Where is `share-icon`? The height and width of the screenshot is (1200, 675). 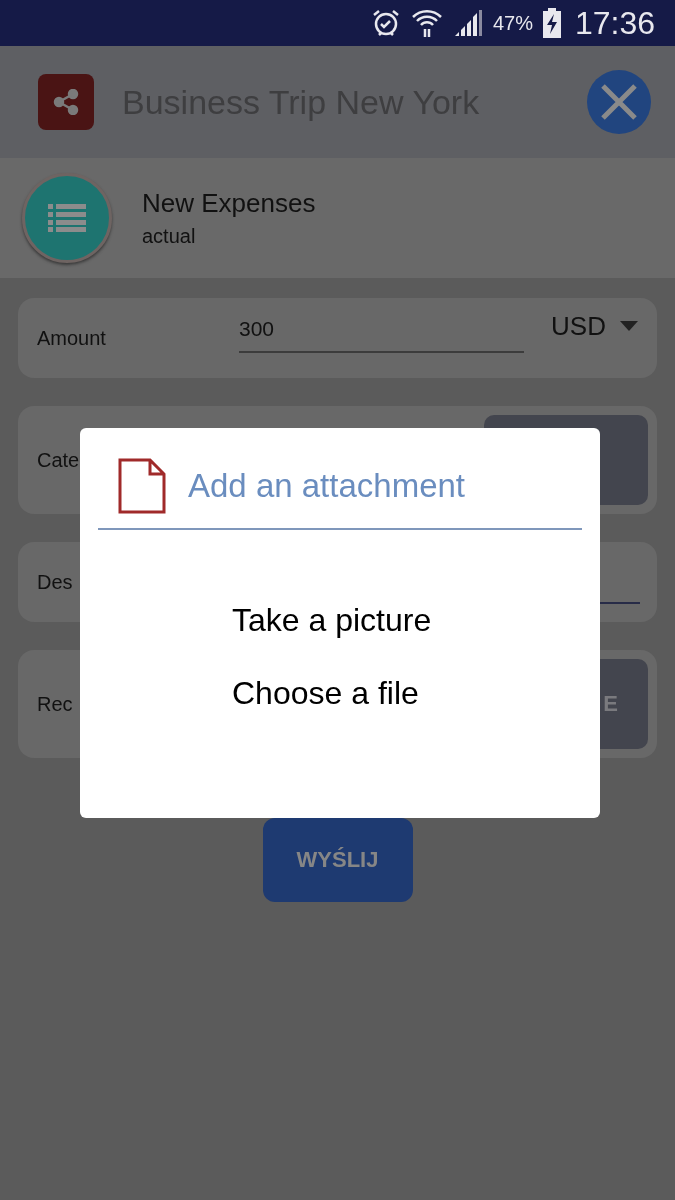
share-icon is located at coordinates (66, 102).